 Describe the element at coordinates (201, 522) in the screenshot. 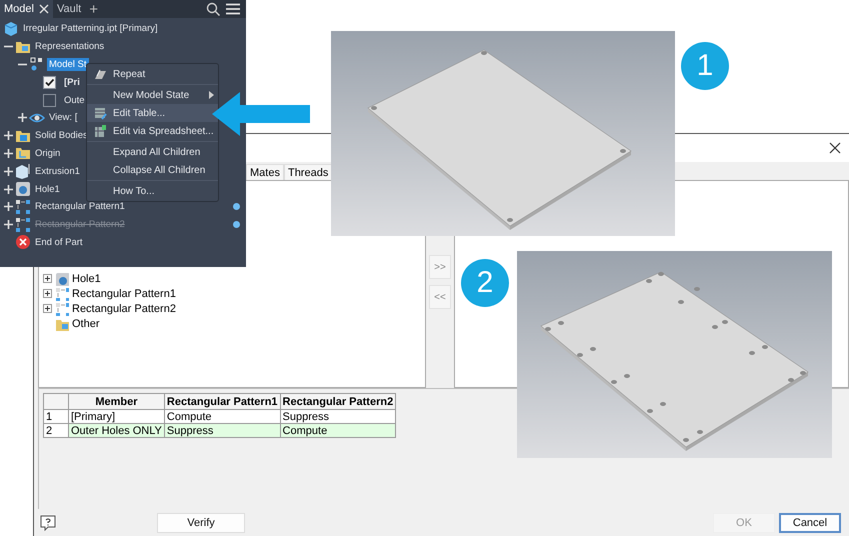

I see `verify-button: Verify` at that location.